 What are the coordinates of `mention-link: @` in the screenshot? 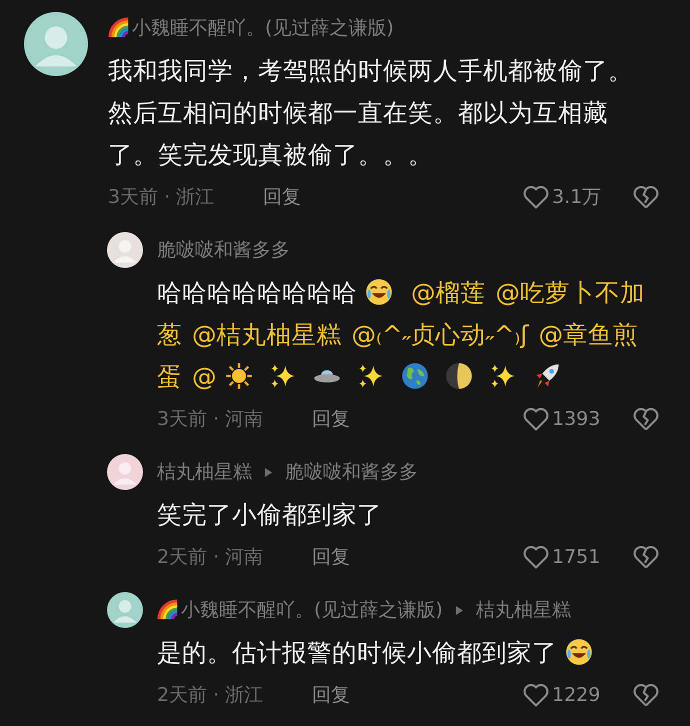 It's located at (204, 376).